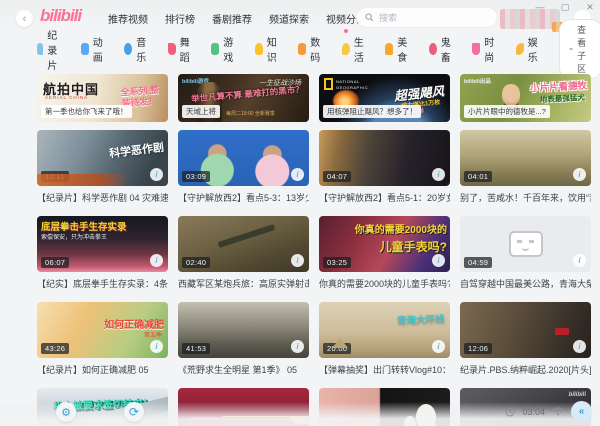 This screenshot has height=426, width=600. Describe the element at coordinates (354, 49) in the screenshot. I see `tab-life: 生活` at that location.